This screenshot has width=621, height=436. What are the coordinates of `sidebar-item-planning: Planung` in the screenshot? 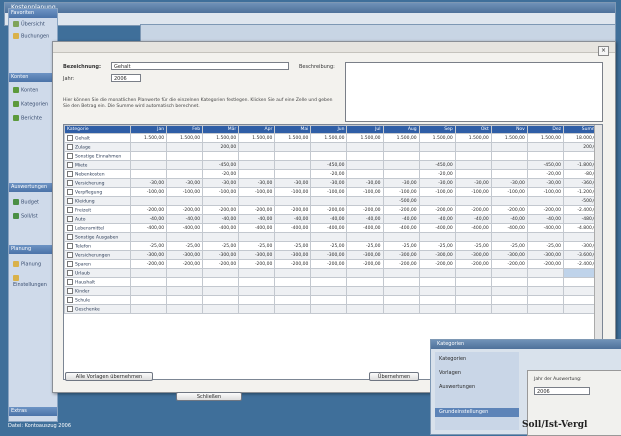 It's located at (33, 265).